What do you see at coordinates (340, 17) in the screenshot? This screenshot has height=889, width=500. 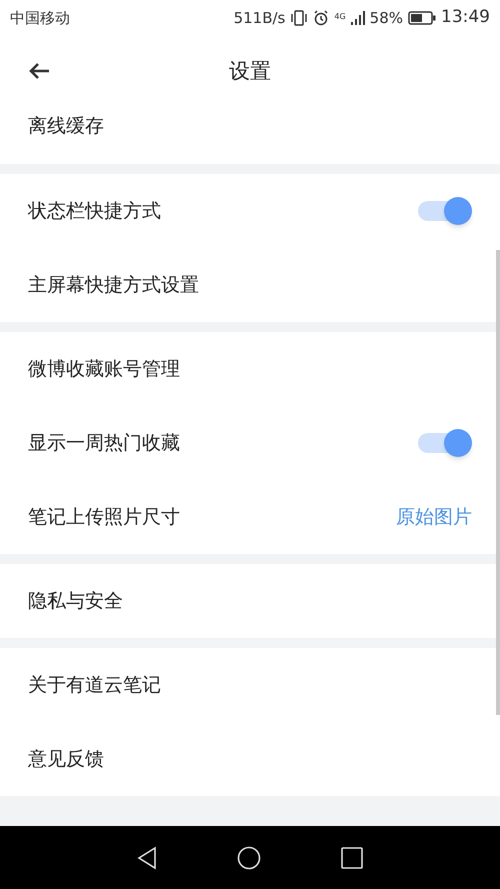 I see `network-type: 4G` at bounding box center [340, 17].